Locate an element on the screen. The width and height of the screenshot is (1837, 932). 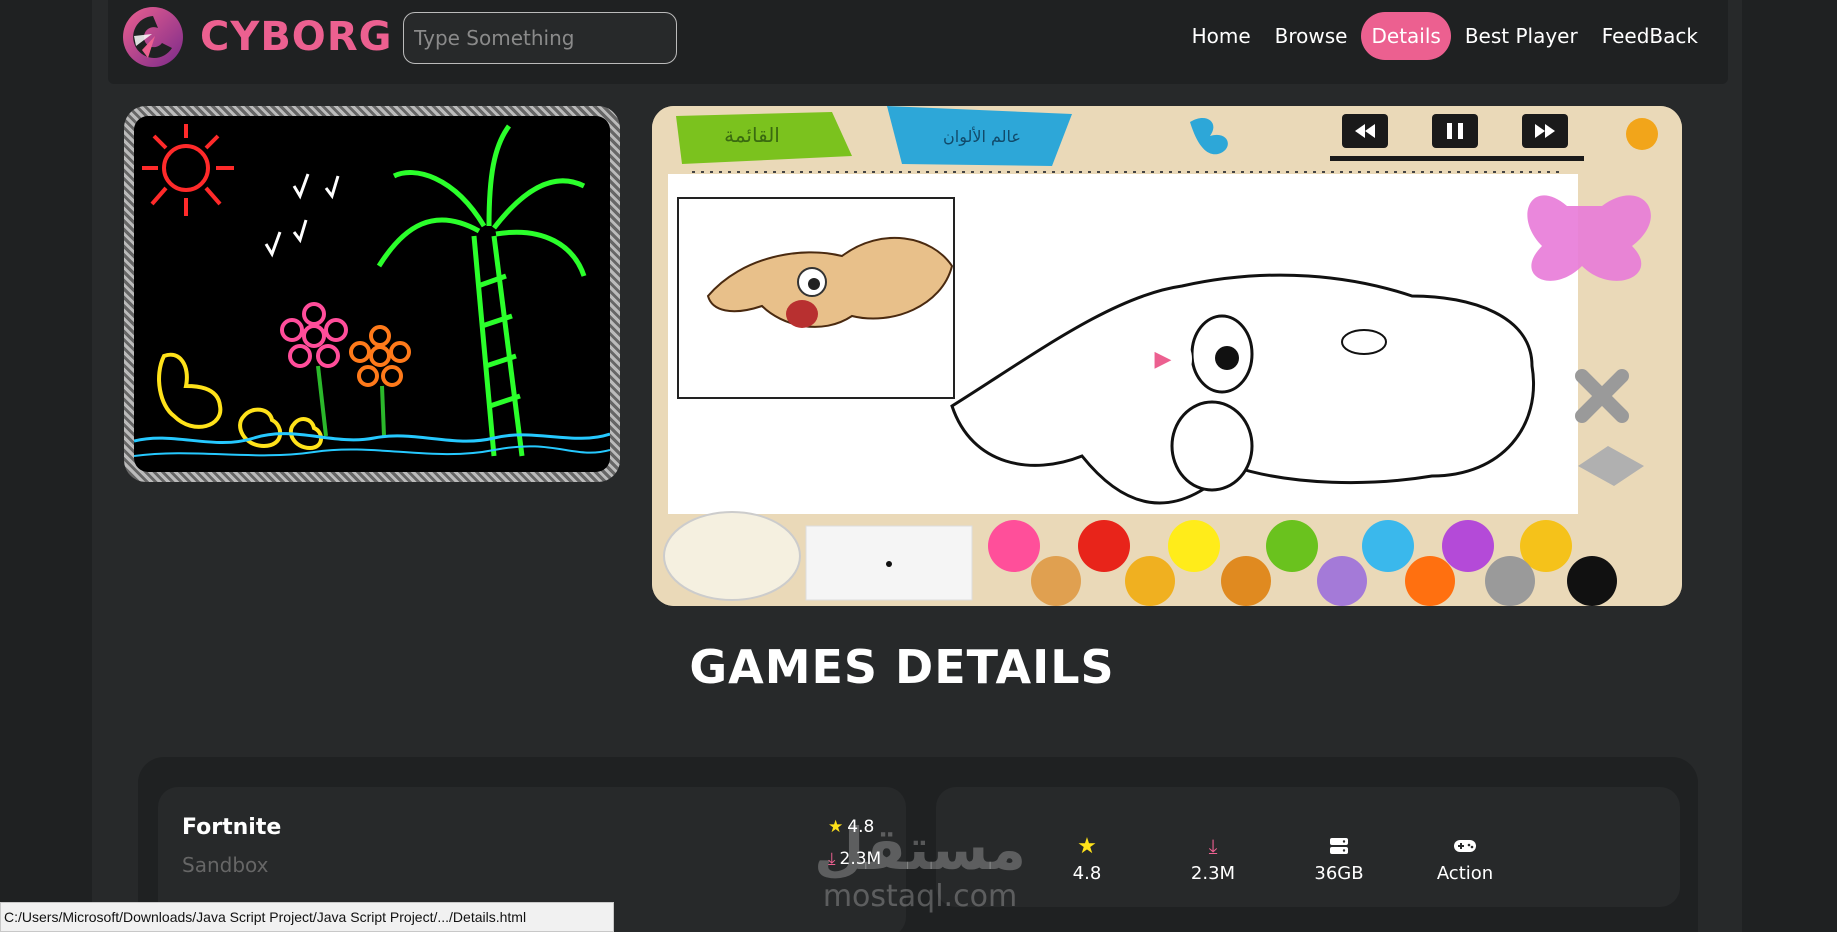
gamepad-icon is located at coordinates (1465, 846).